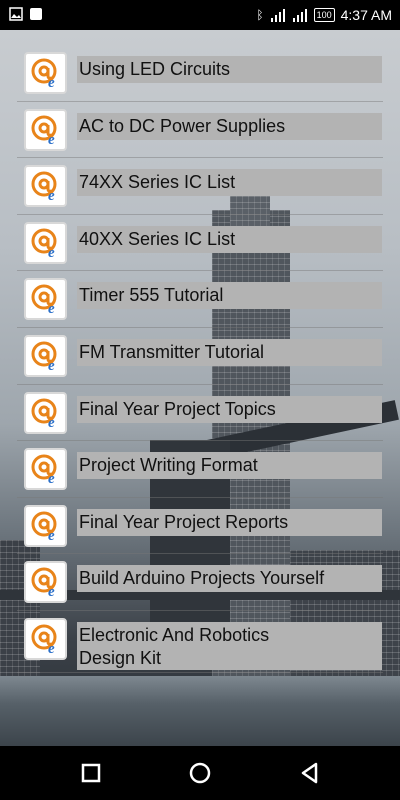  What do you see at coordinates (229, 352) in the screenshot?
I see `menu-item-label: FM Transmitter Tutorial` at bounding box center [229, 352].